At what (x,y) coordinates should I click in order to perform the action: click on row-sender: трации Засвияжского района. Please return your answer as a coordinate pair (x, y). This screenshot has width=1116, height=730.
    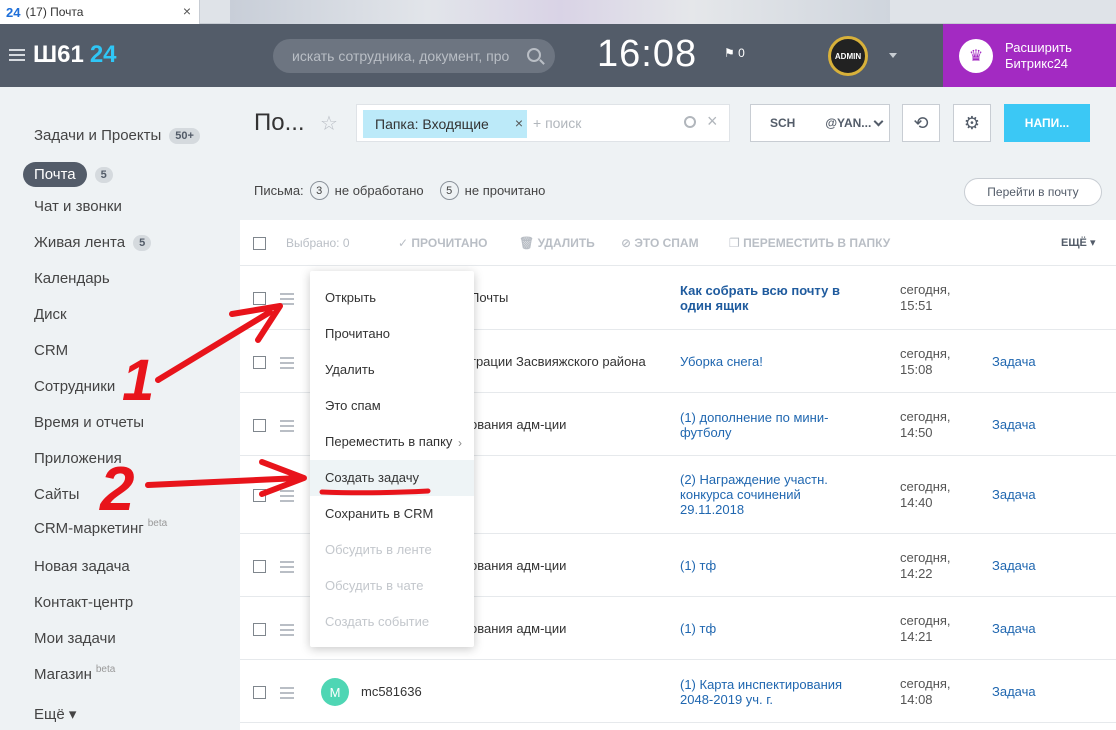
    Looking at the image, I should click on (558, 361).